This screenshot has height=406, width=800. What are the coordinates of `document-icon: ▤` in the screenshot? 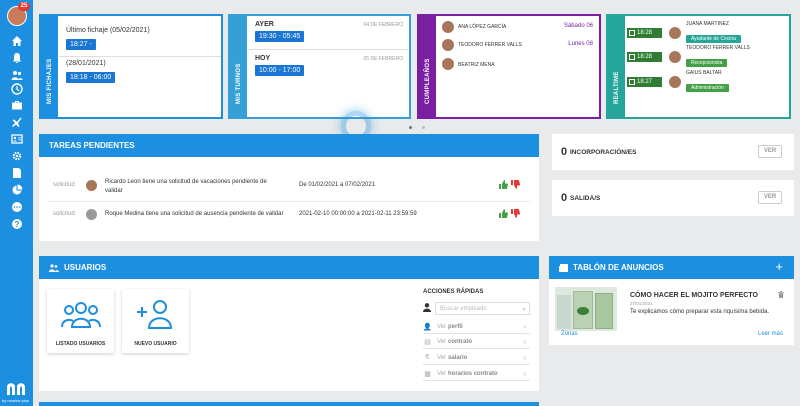 It's located at (427, 342).